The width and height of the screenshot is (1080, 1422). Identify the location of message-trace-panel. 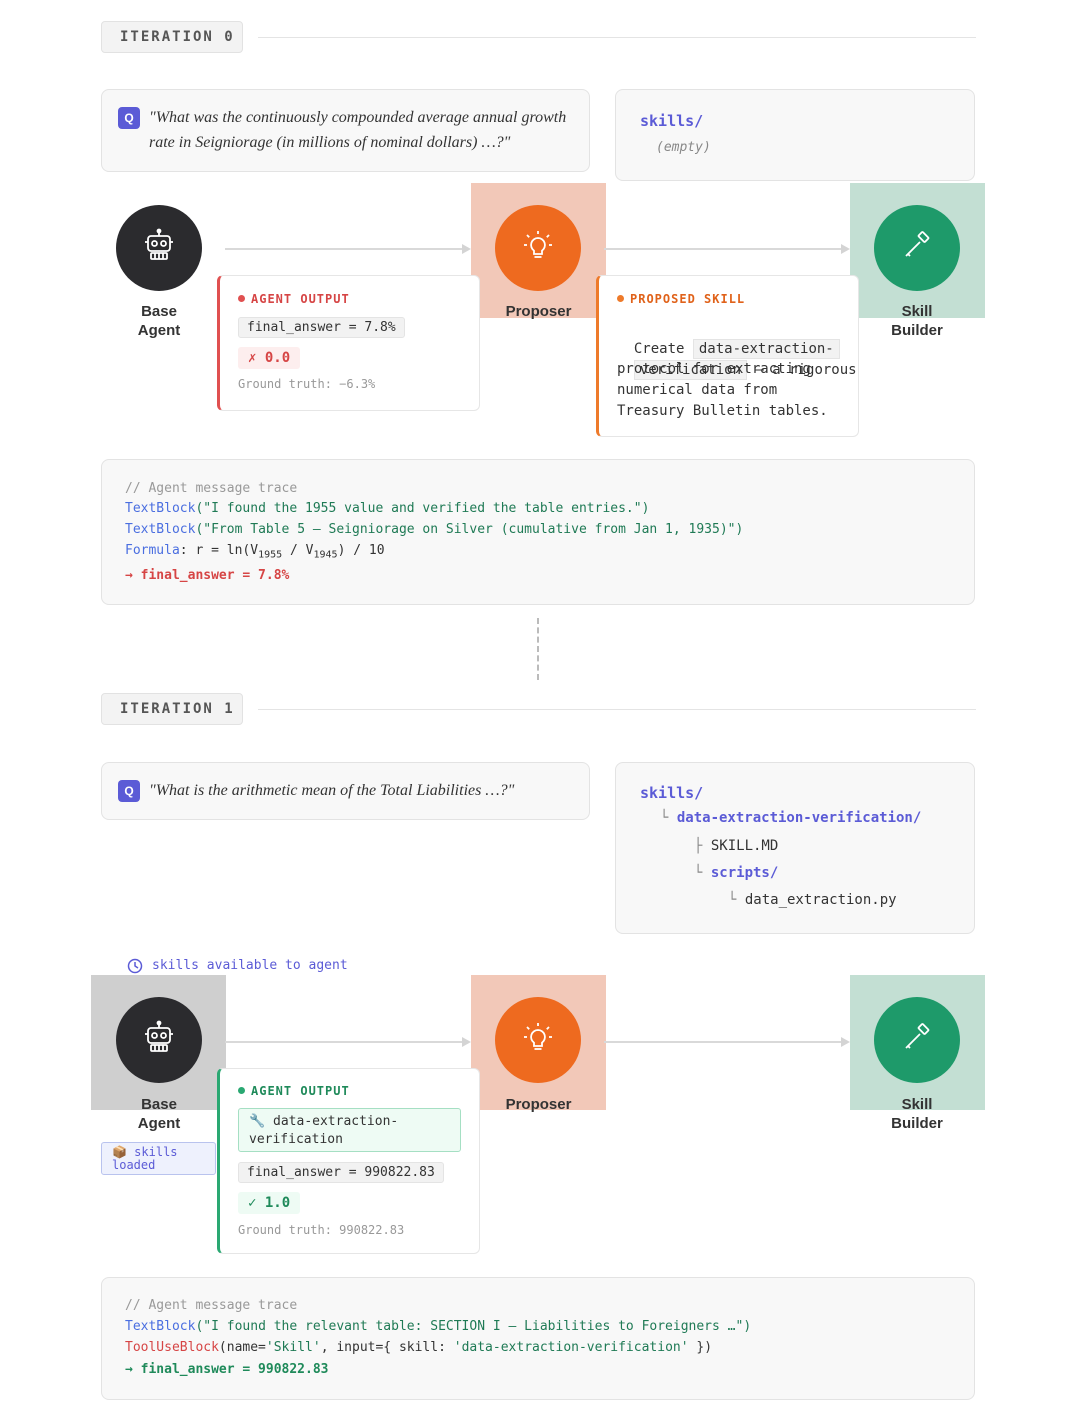
(538, 1338).